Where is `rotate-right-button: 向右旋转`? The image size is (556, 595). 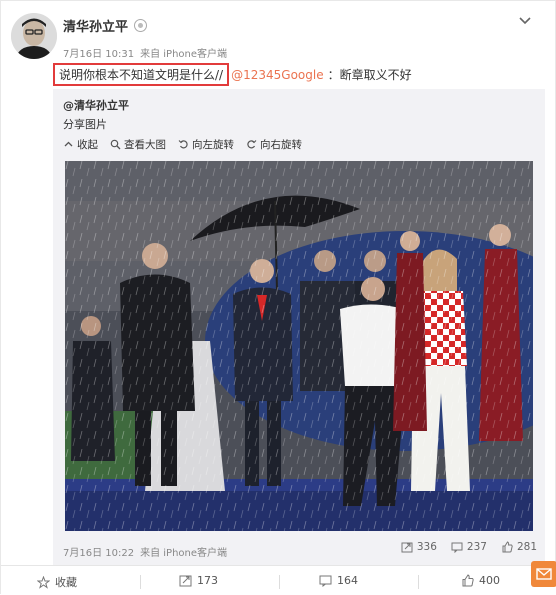 rotate-right-button: 向右旋转 is located at coordinates (274, 144).